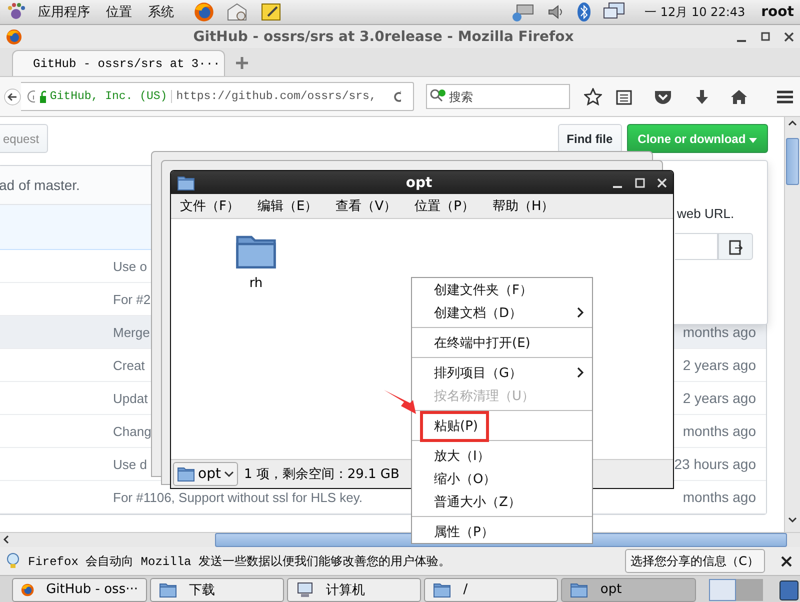 Image resolution: width=800 pixels, height=602 pixels. I want to click on commit-age: 23 hours ago, so click(715, 464).